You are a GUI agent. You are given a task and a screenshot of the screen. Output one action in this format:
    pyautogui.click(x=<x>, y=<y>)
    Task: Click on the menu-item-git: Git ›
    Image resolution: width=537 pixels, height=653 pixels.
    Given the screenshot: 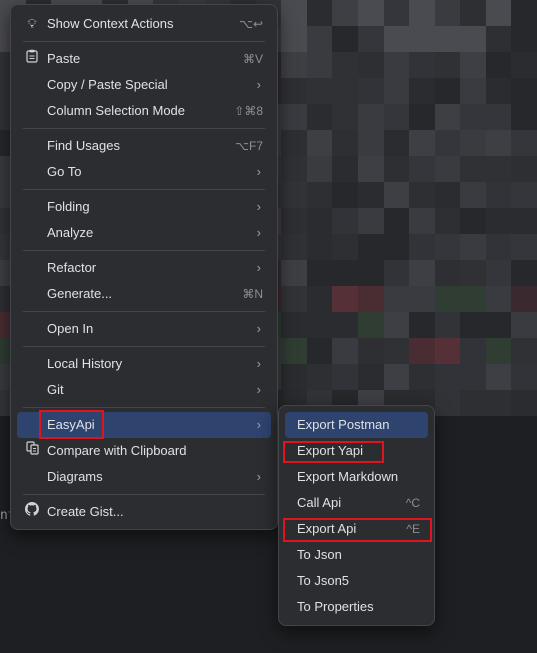 What is the action you would take?
    pyautogui.click(x=144, y=390)
    